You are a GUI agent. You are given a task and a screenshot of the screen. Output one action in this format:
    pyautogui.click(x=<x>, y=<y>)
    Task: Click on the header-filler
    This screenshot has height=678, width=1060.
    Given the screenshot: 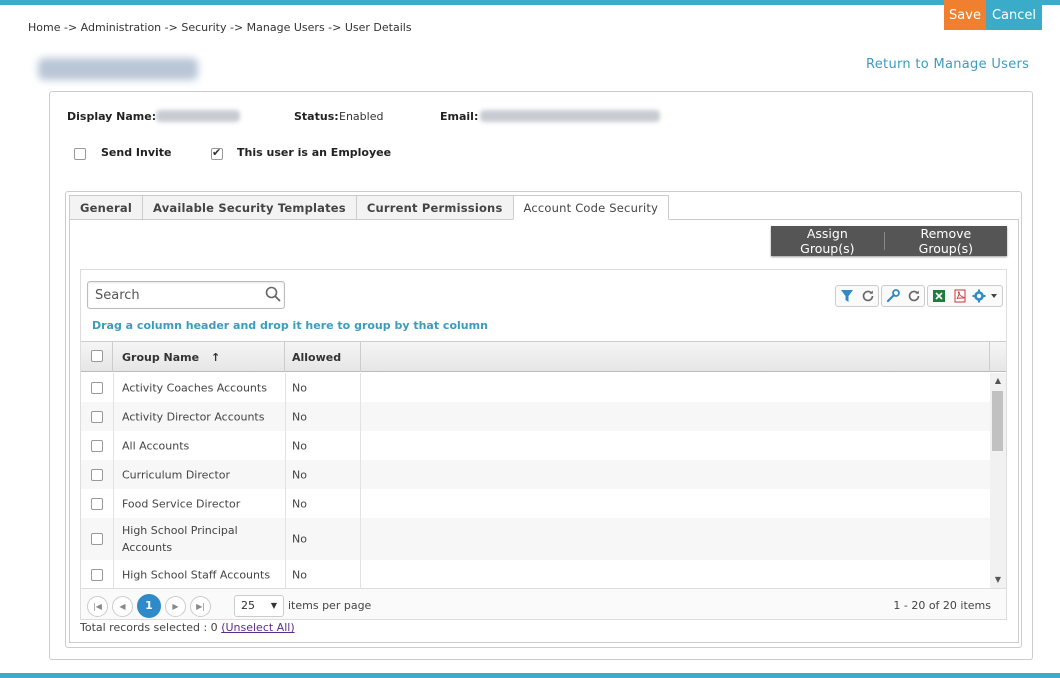 What is the action you would take?
    pyautogui.click(x=675, y=357)
    